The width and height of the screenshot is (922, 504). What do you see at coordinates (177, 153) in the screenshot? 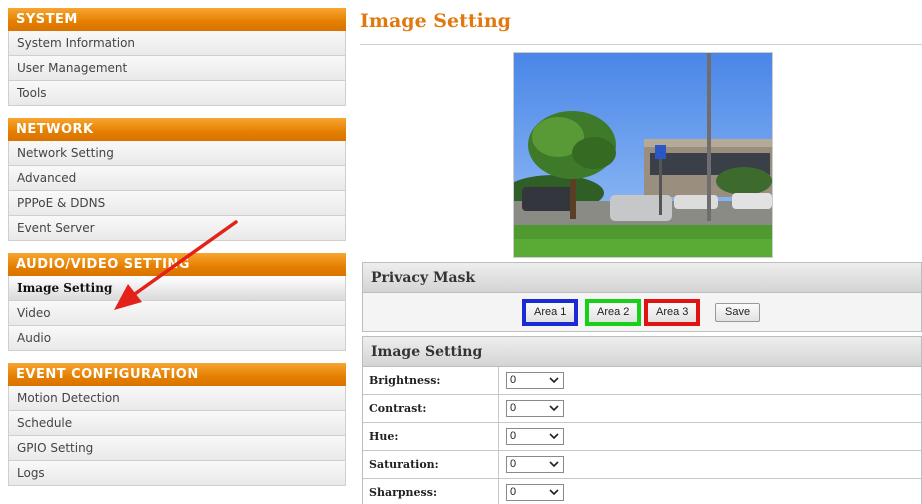
I see `sidebar-item-network-setting: Network Setting` at bounding box center [177, 153].